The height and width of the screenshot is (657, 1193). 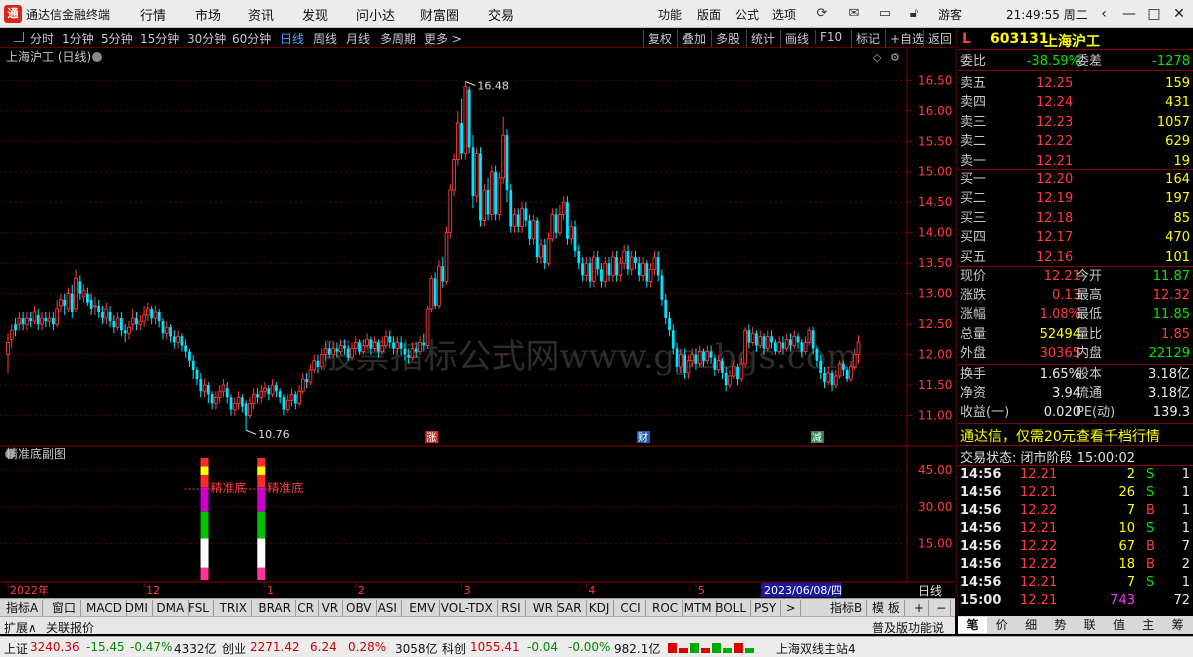 What do you see at coordinates (747, 14) in the screenshot?
I see `right-menu-item: 公式` at bounding box center [747, 14].